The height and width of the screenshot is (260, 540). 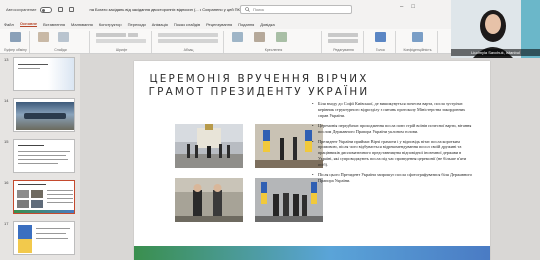 I want to click on arrange-icon, so click(x=259, y=37).